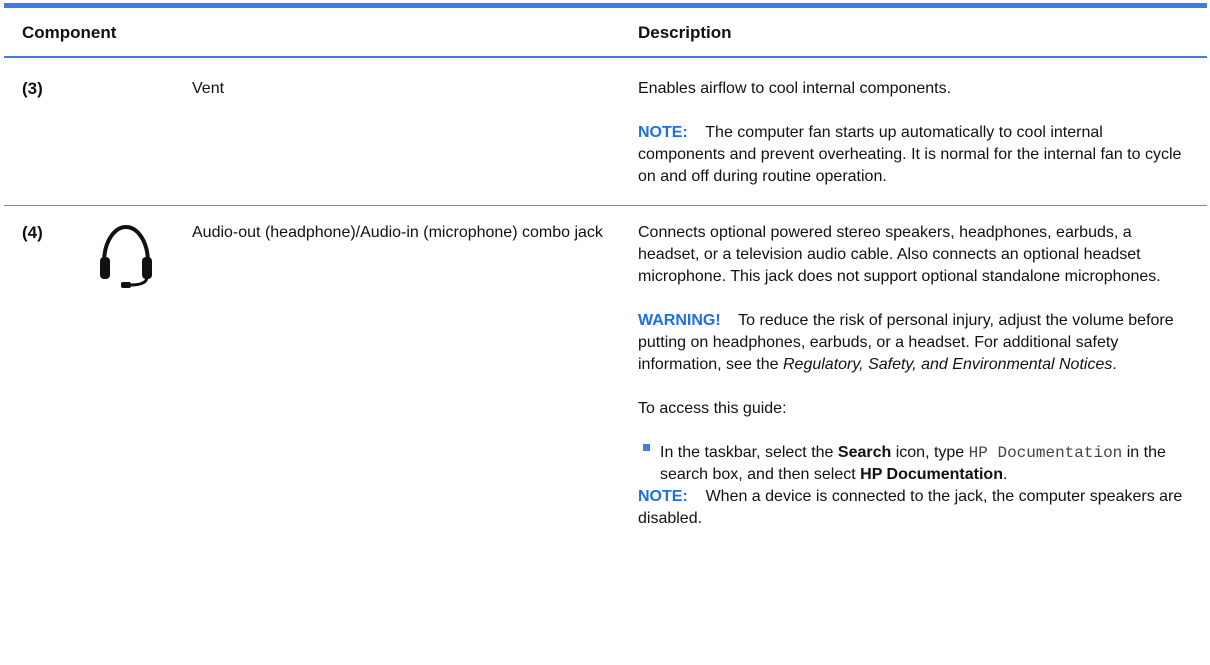 The width and height of the screenshot is (1210, 665). I want to click on bullet-text: In the taskbar, select the, so click(747, 452).